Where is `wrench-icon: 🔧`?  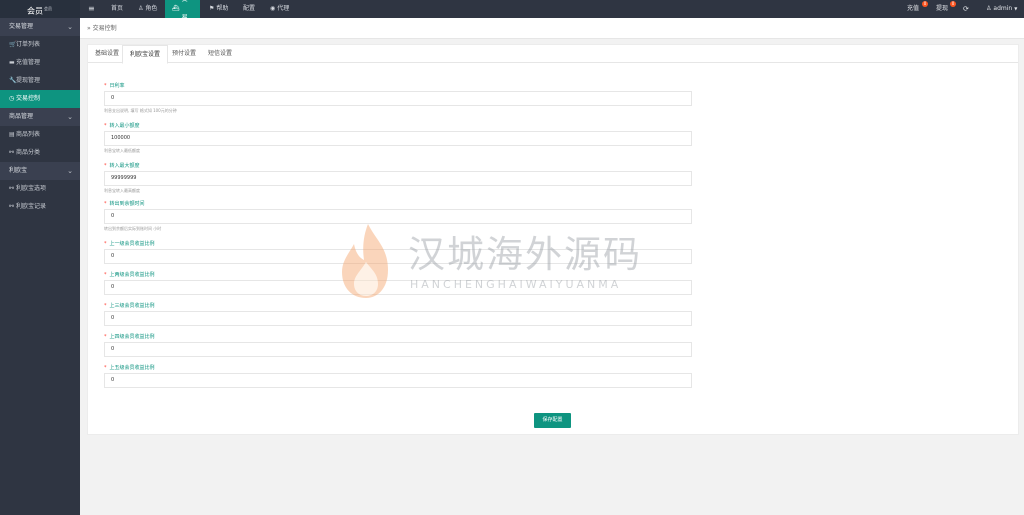
wrench-icon: 🔧 is located at coordinates (13, 80).